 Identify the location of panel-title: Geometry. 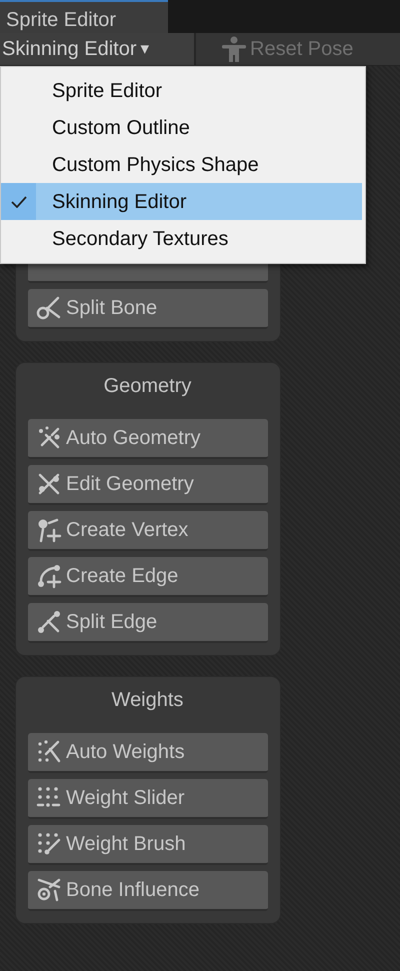
(147, 386).